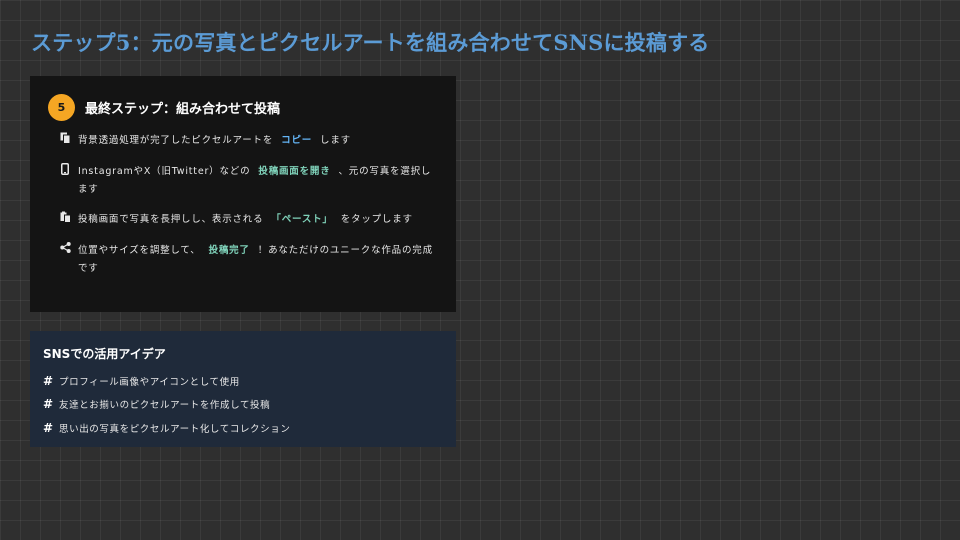 The width and height of the screenshot is (960, 540). I want to click on idea-text: プロフィール画像やアイコンとして使用, so click(149, 382).